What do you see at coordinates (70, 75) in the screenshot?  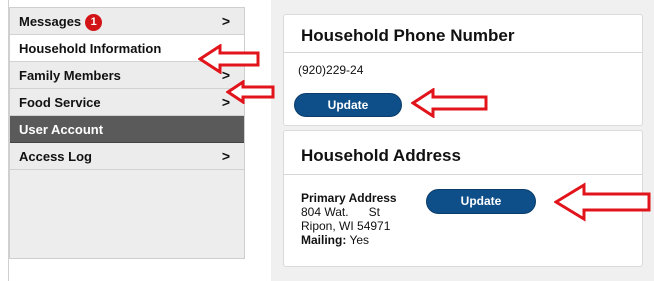 I see `sidebar-item-label: Family Members` at bounding box center [70, 75].